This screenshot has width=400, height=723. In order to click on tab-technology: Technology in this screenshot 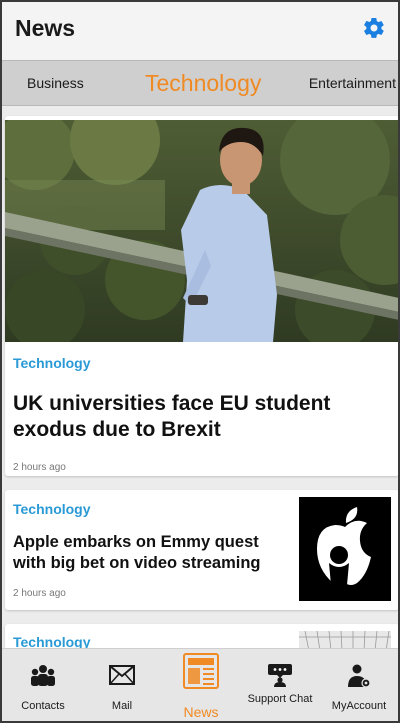, I will do `click(203, 83)`.